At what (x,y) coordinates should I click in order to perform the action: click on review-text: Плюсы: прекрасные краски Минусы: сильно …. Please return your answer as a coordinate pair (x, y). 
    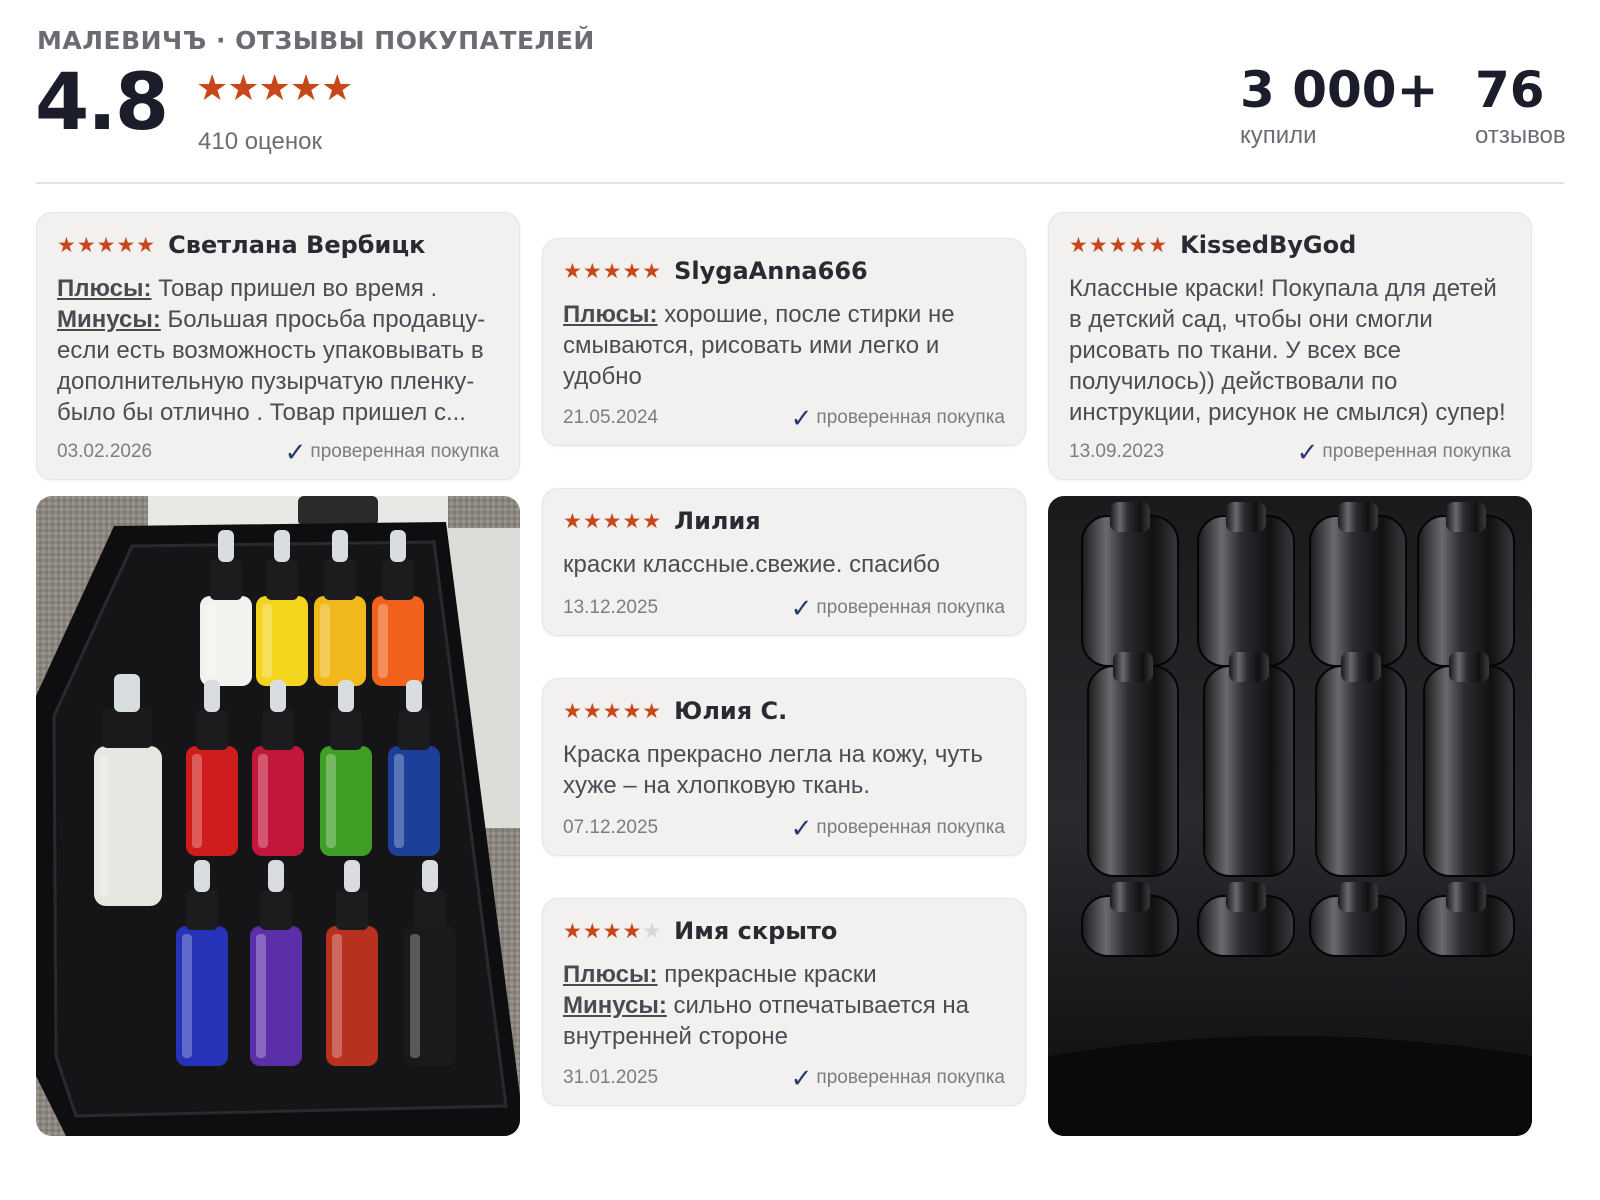
    Looking at the image, I should click on (784, 1005).